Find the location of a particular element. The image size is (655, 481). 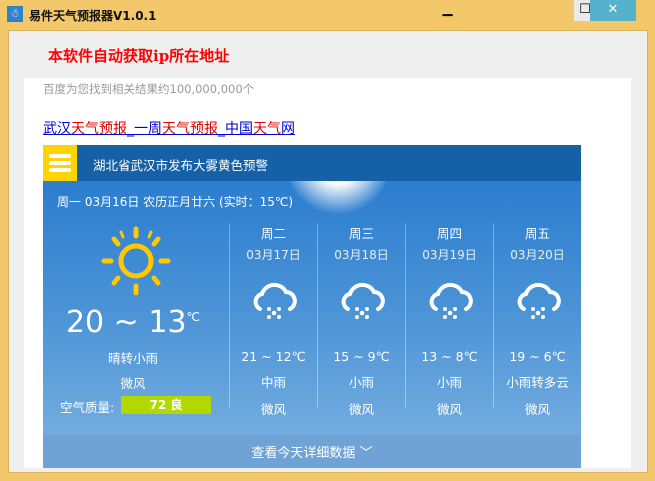

day-name: 周五 is located at coordinates (537, 233).